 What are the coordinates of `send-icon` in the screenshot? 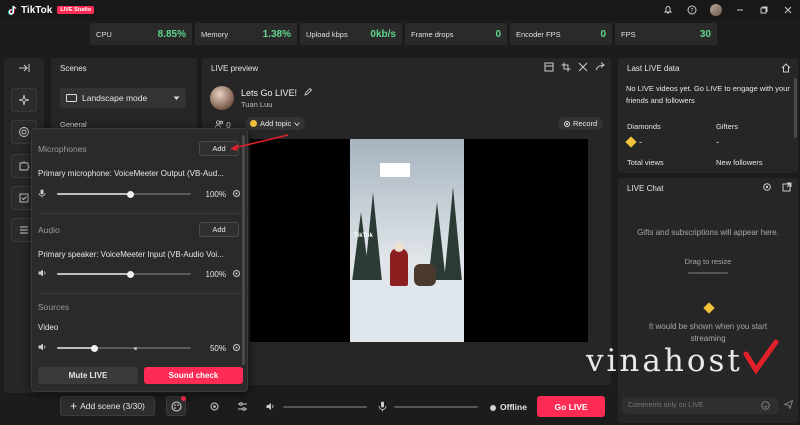 It's located at (788, 405).